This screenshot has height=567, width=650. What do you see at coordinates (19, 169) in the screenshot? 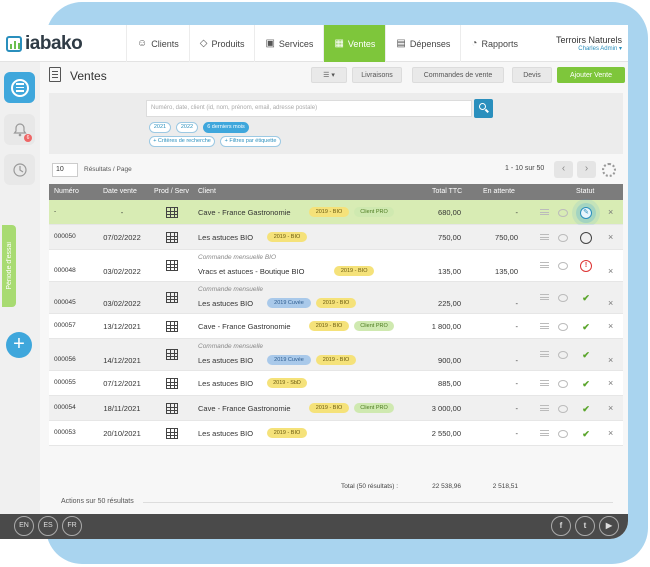
I see `history-button` at bounding box center [19, 169].